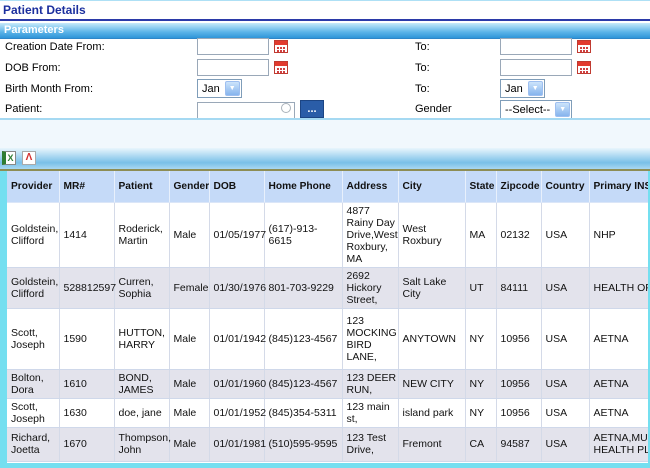 This screenshot has width=650, height=468. Describe the element at coordinates (233, 46) in the screenshot. I see `creation-date-from-input` at that location.